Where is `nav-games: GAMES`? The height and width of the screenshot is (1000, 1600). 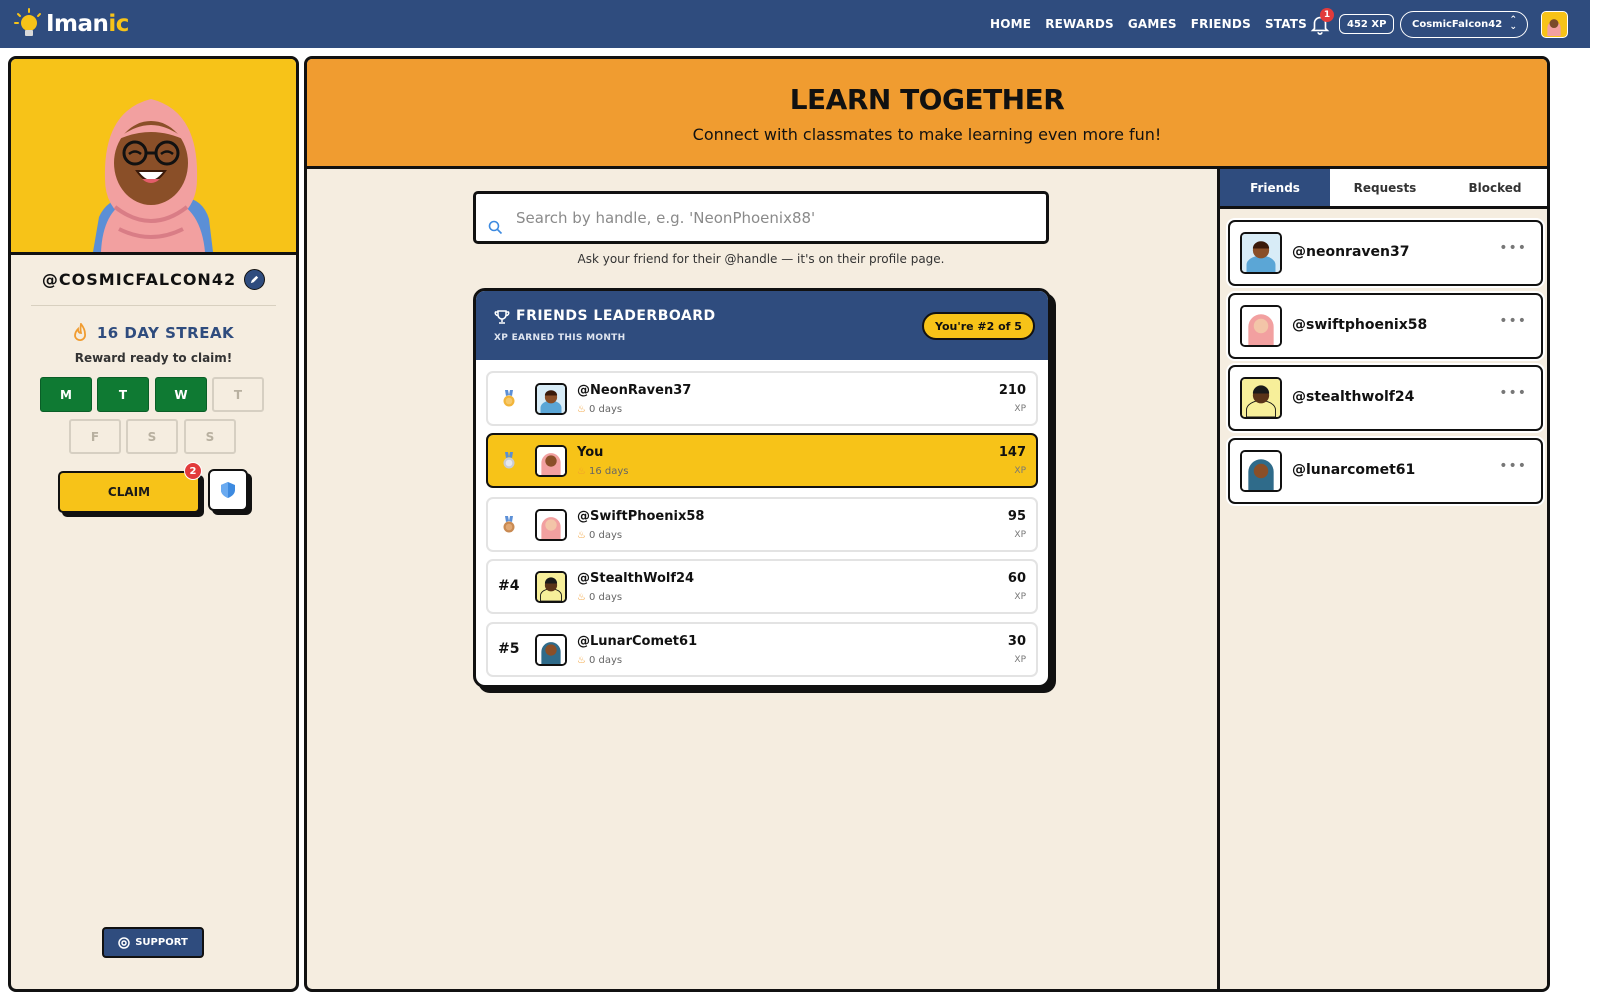
nav-games: GAMES is located at coordinates (1152, 24).